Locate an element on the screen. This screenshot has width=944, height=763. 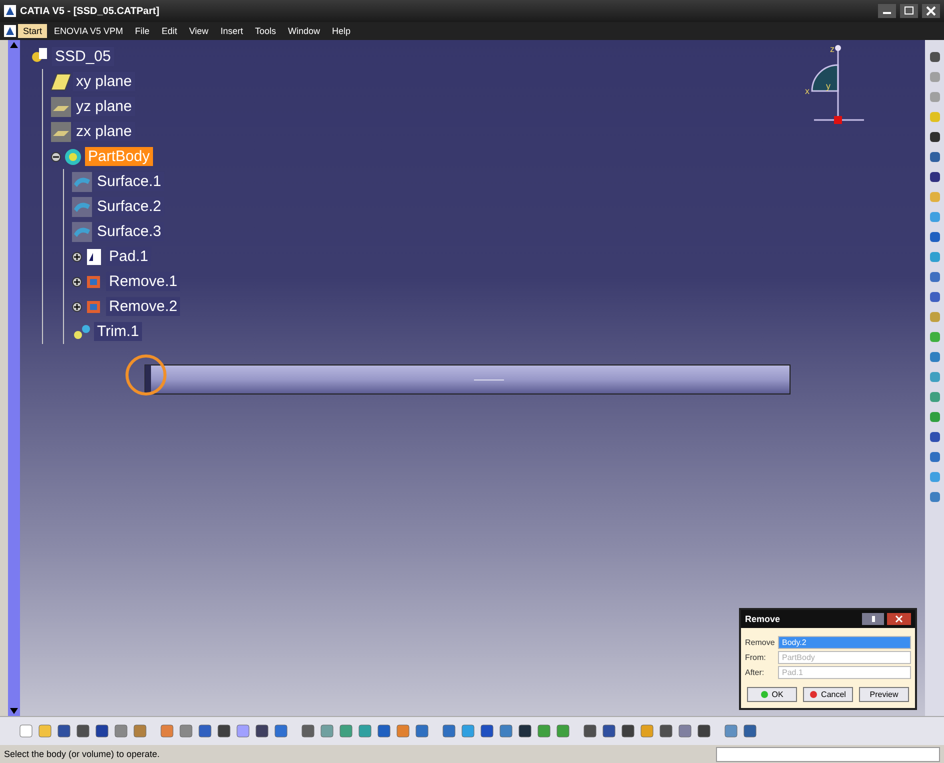
dialog-button: Cancel is located at coordinates (828, 694).